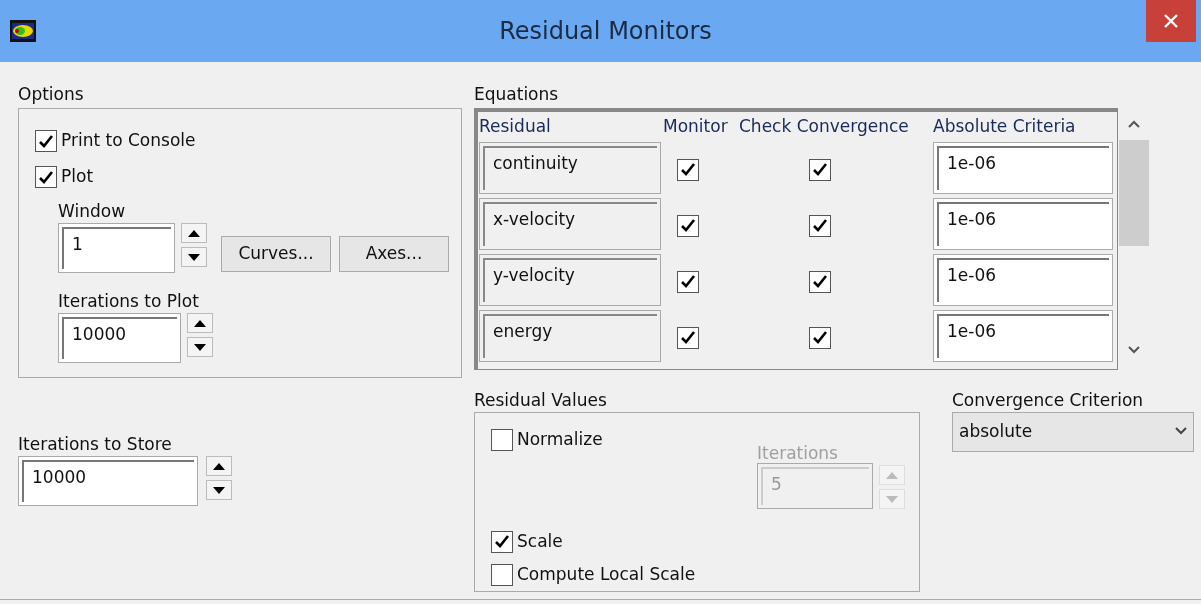 The image size is (1201, 604). What do you see at coordinates (51, 94) in the screenshot?
I see `section-label: Options` at bounding box center [51, 94].